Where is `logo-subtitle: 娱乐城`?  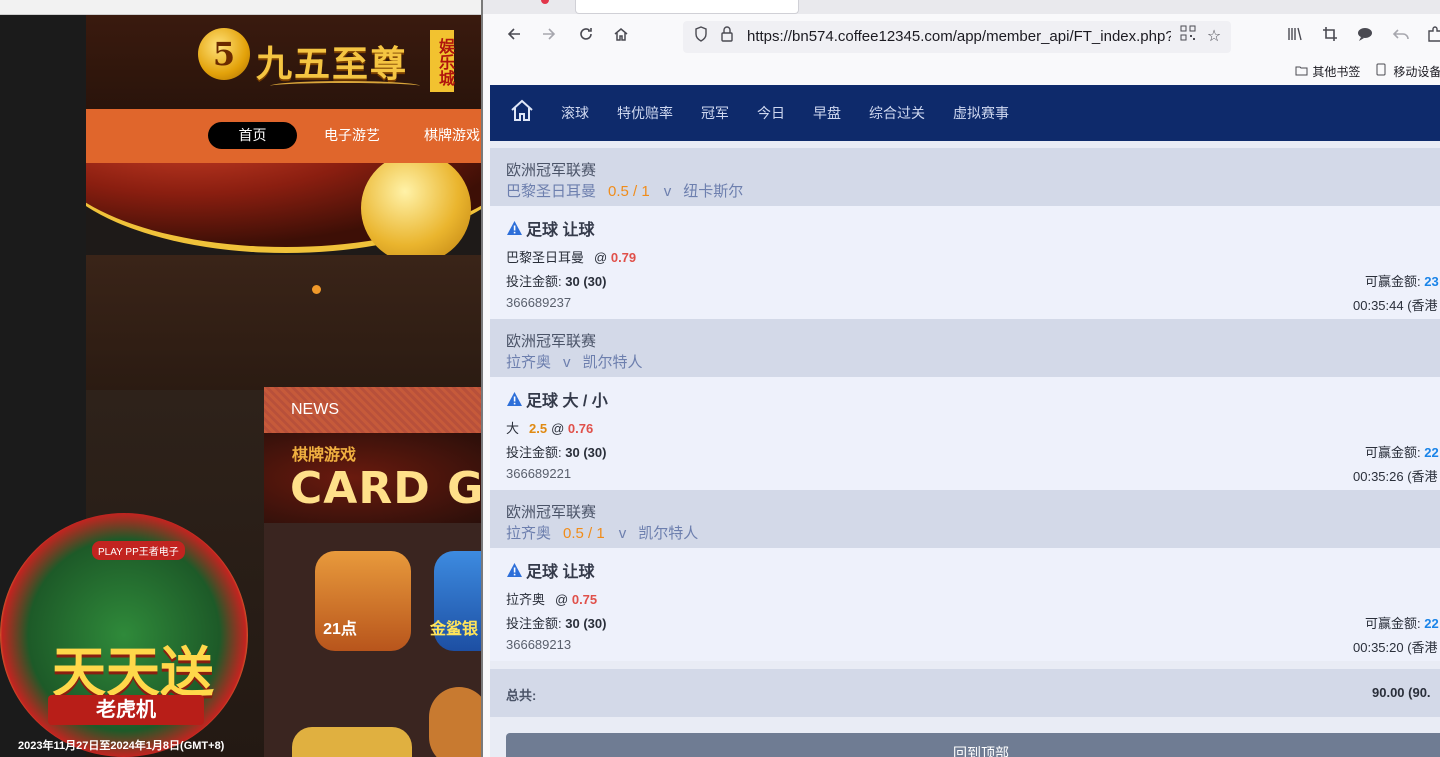 logo-subtitle: 娱乐城 is located at coordinates (442, 61).